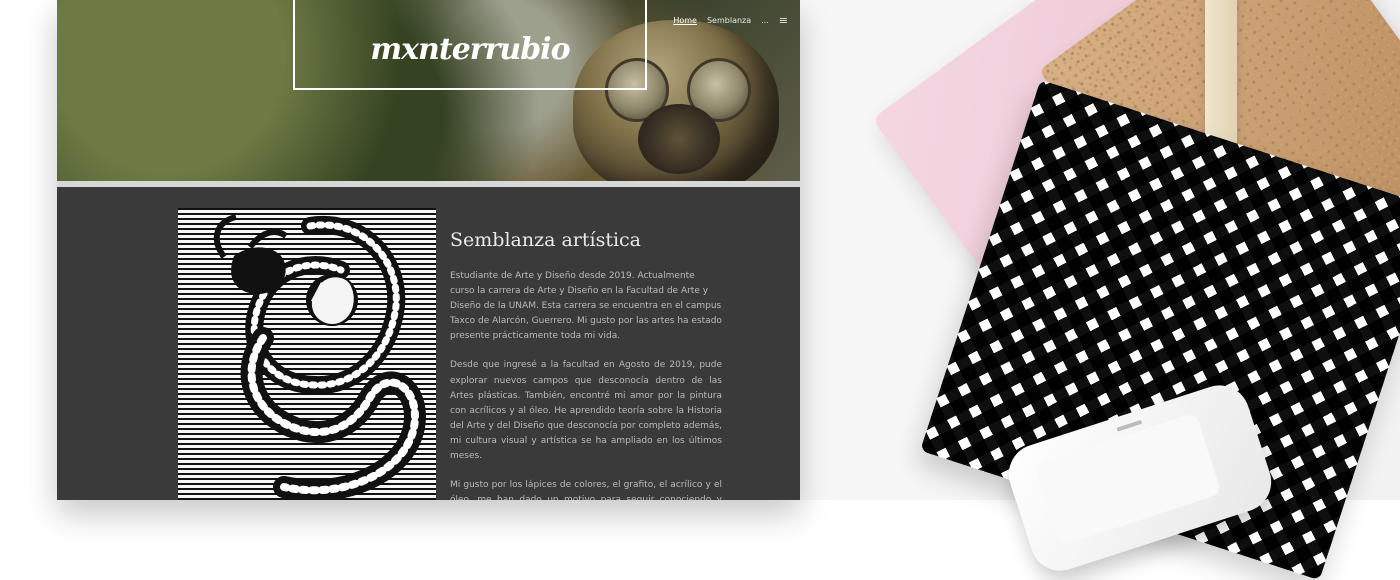  I want to click on logo-frame: mxnterrubio, so click(470, 45).